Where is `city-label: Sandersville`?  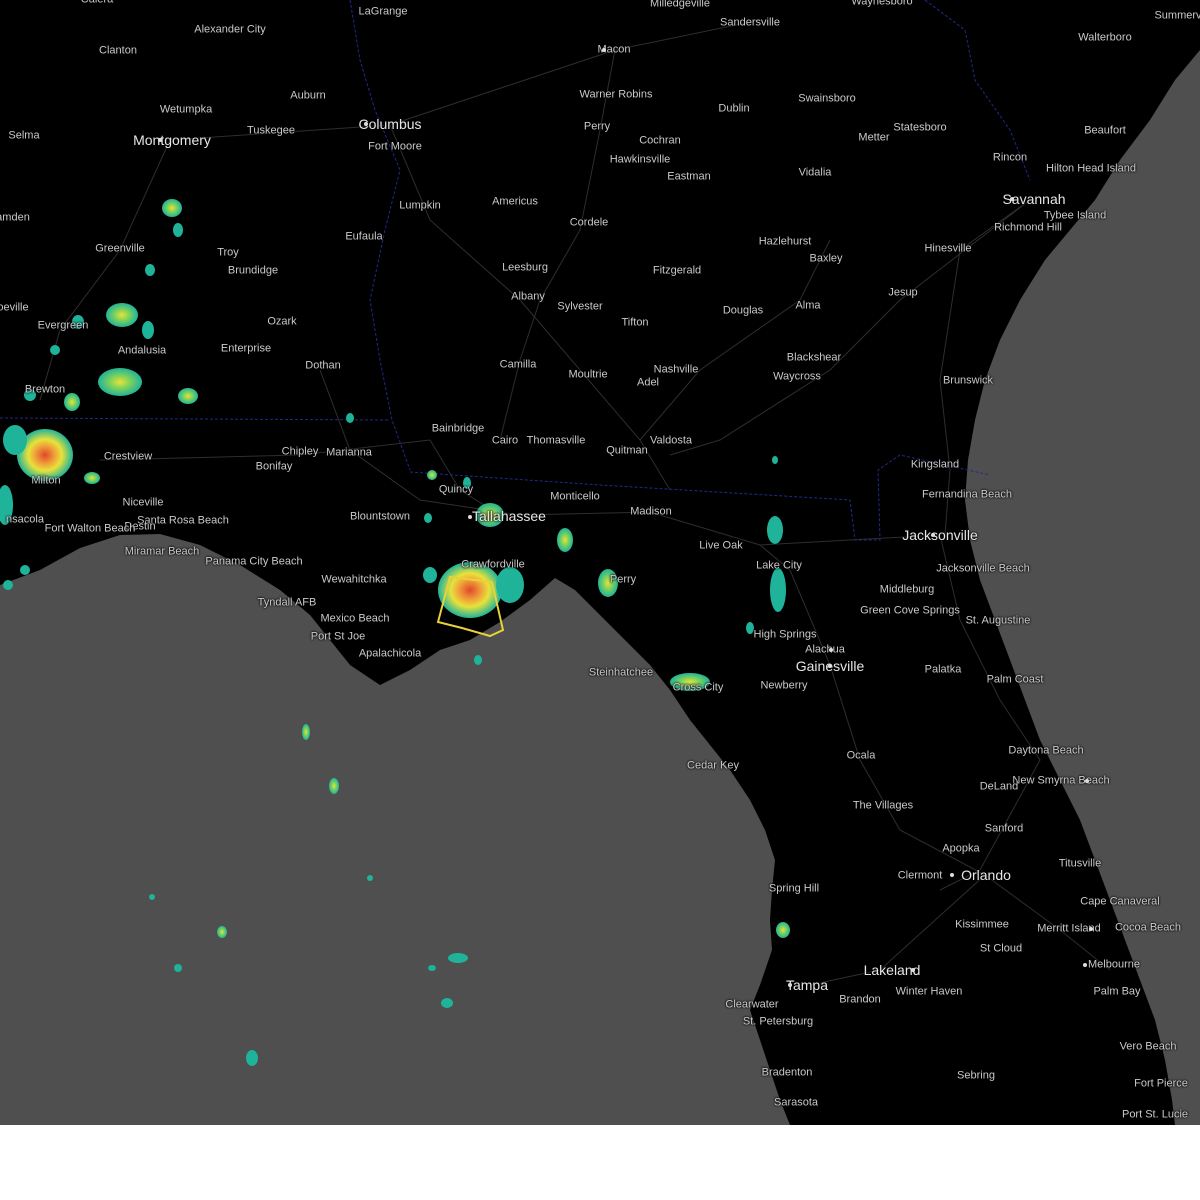 city-label: Sandersville is located at coordinates (750, 22).